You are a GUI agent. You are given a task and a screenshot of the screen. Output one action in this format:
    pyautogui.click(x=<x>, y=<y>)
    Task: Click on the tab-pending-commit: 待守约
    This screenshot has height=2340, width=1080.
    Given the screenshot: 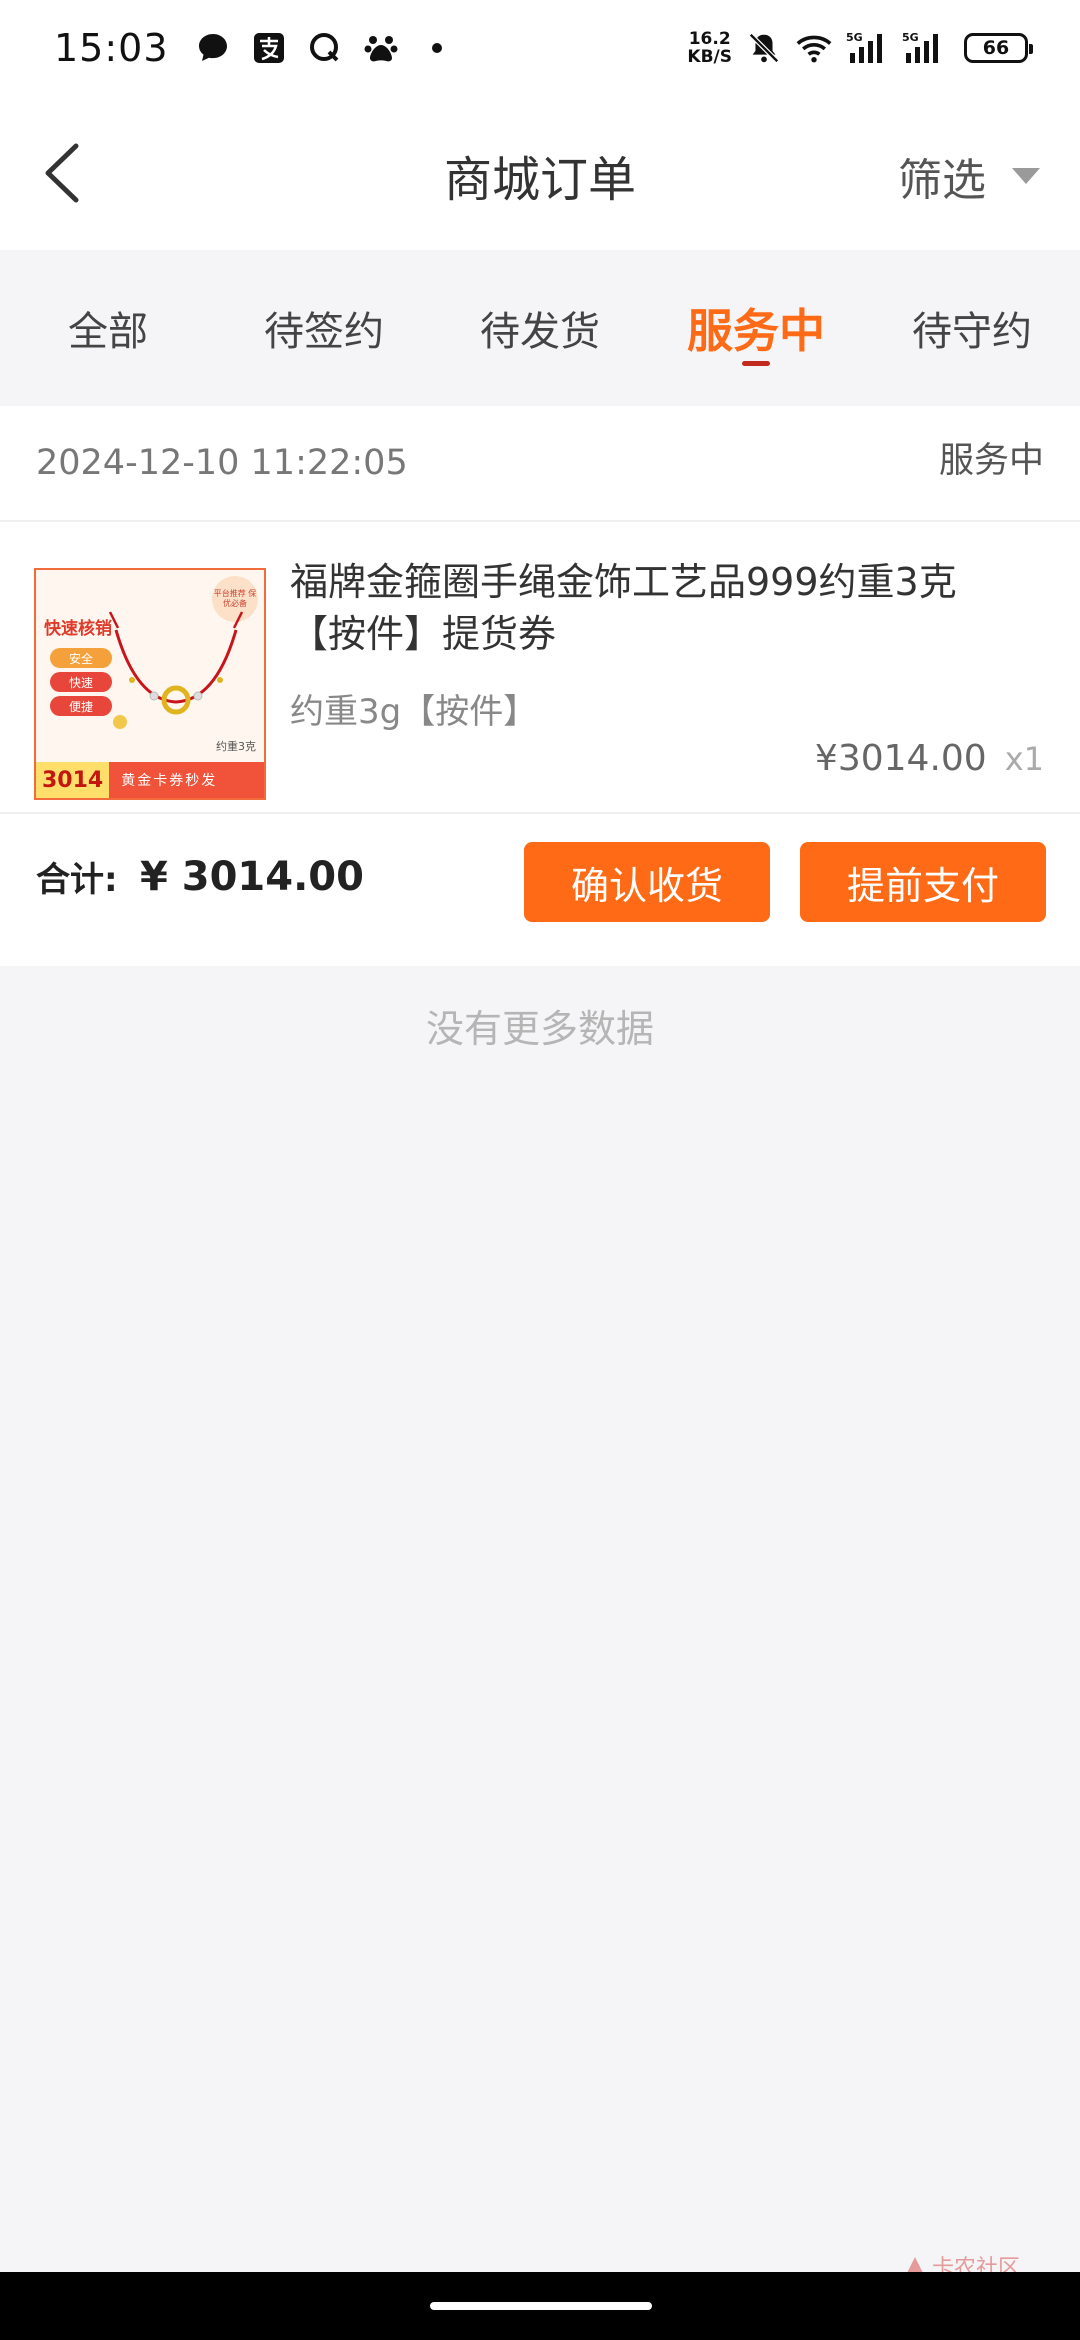 What is the action you would take?
    pyautogui.click(x=972, y=328)
    